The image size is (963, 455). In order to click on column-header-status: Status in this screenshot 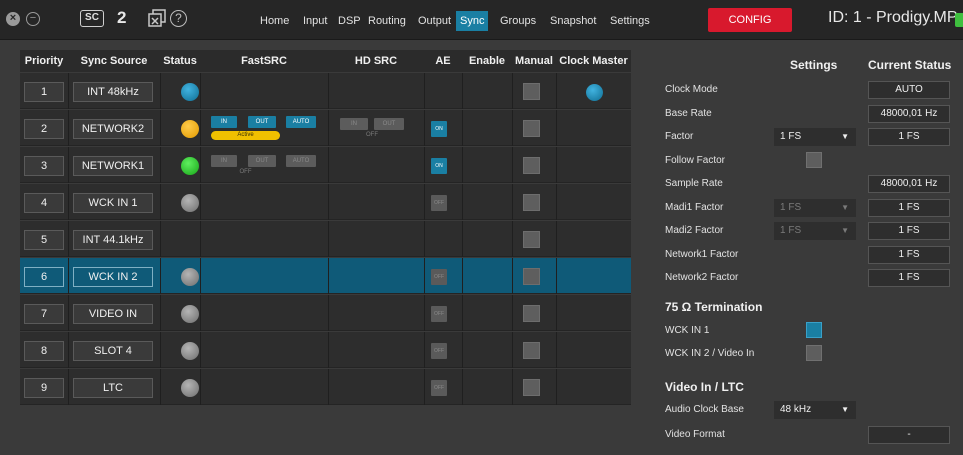, I will do `click(180, 61)`.